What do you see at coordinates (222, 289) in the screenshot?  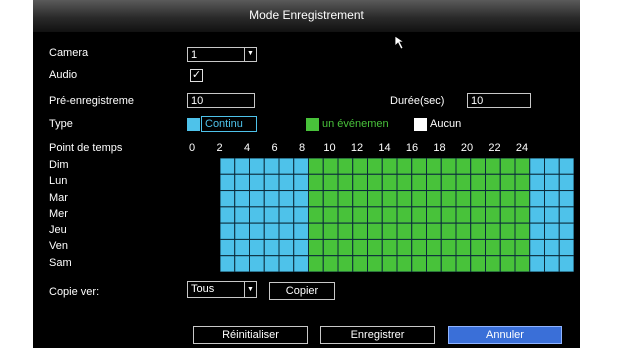 I see `copy-to-select: Tous ▼` at bounding box center [222, 289].